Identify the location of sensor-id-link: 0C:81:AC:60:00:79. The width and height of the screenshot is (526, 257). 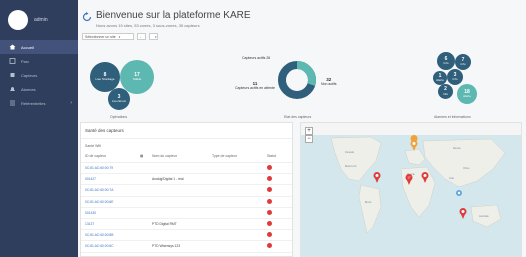
(108, 168).